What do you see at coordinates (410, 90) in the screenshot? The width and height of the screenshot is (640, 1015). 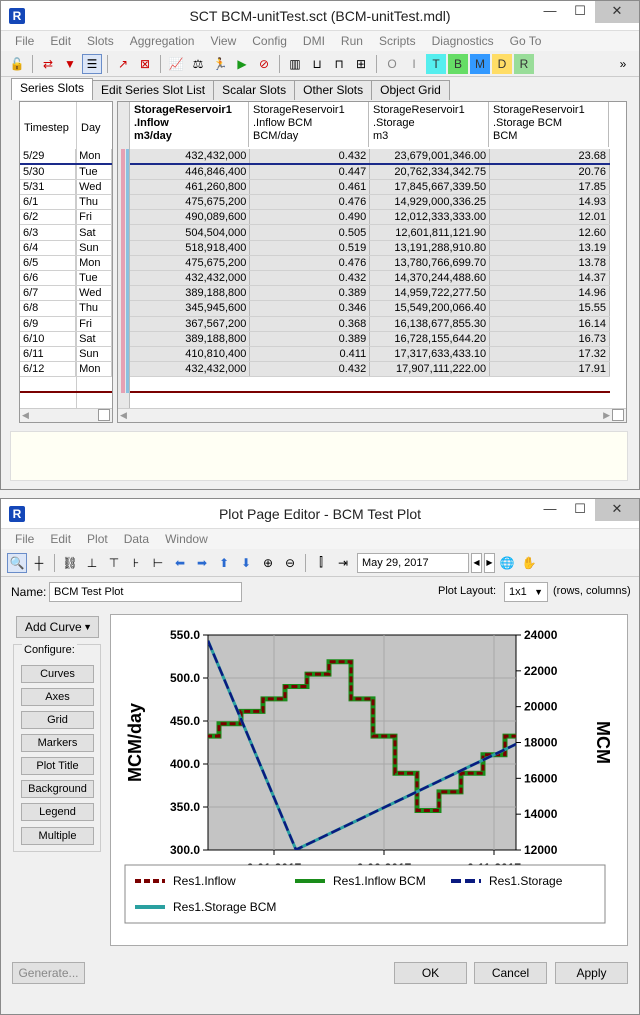 I see `tab-object-grid: Object Grid` at bounding box center [410, 90].